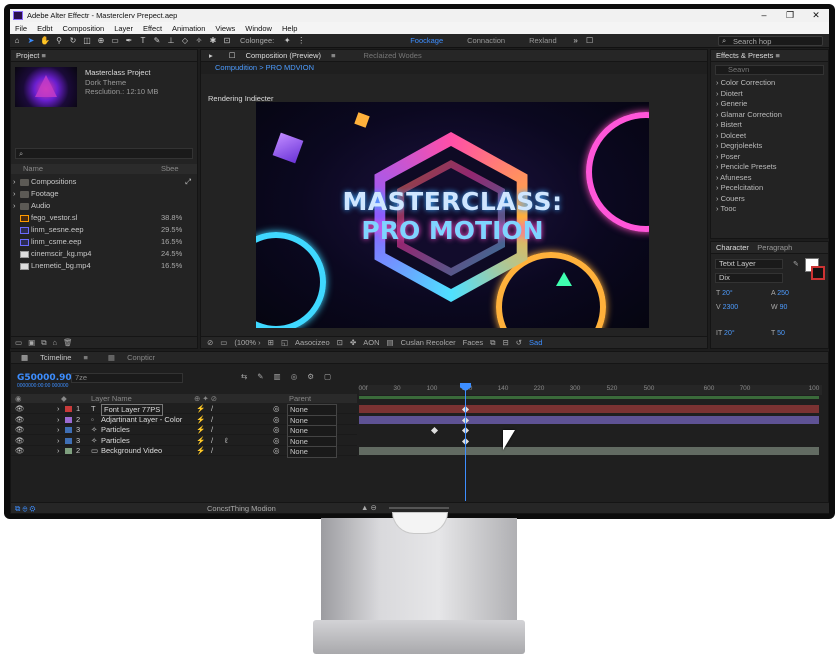 This screenshot has width=839, height=657. Describe the element at coordinates (111, 398) in the screenshot. I see `layer-name-header: Layer Name` at that location.